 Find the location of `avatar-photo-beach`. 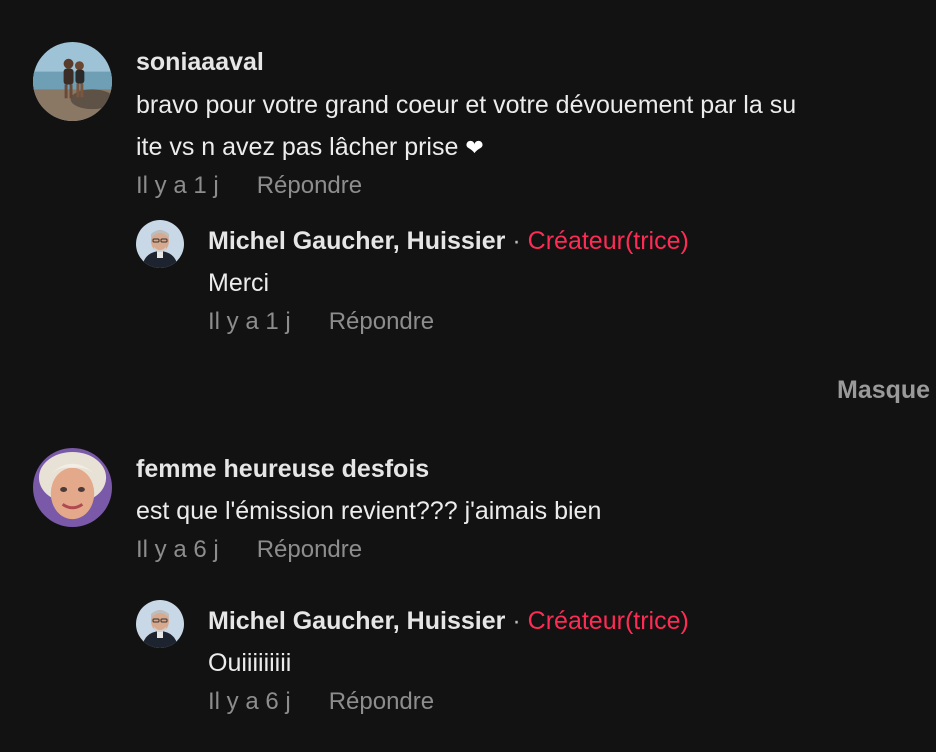

avatar-photo-beach is located at coordinates (72, 81).